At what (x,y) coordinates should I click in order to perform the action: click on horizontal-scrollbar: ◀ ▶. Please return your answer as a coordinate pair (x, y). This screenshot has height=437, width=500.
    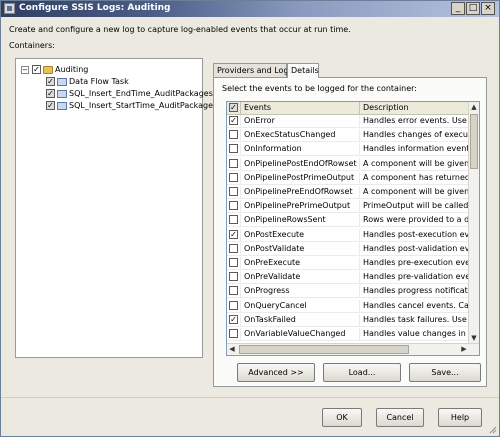
    Looking at the image, I should click on (353, 349).